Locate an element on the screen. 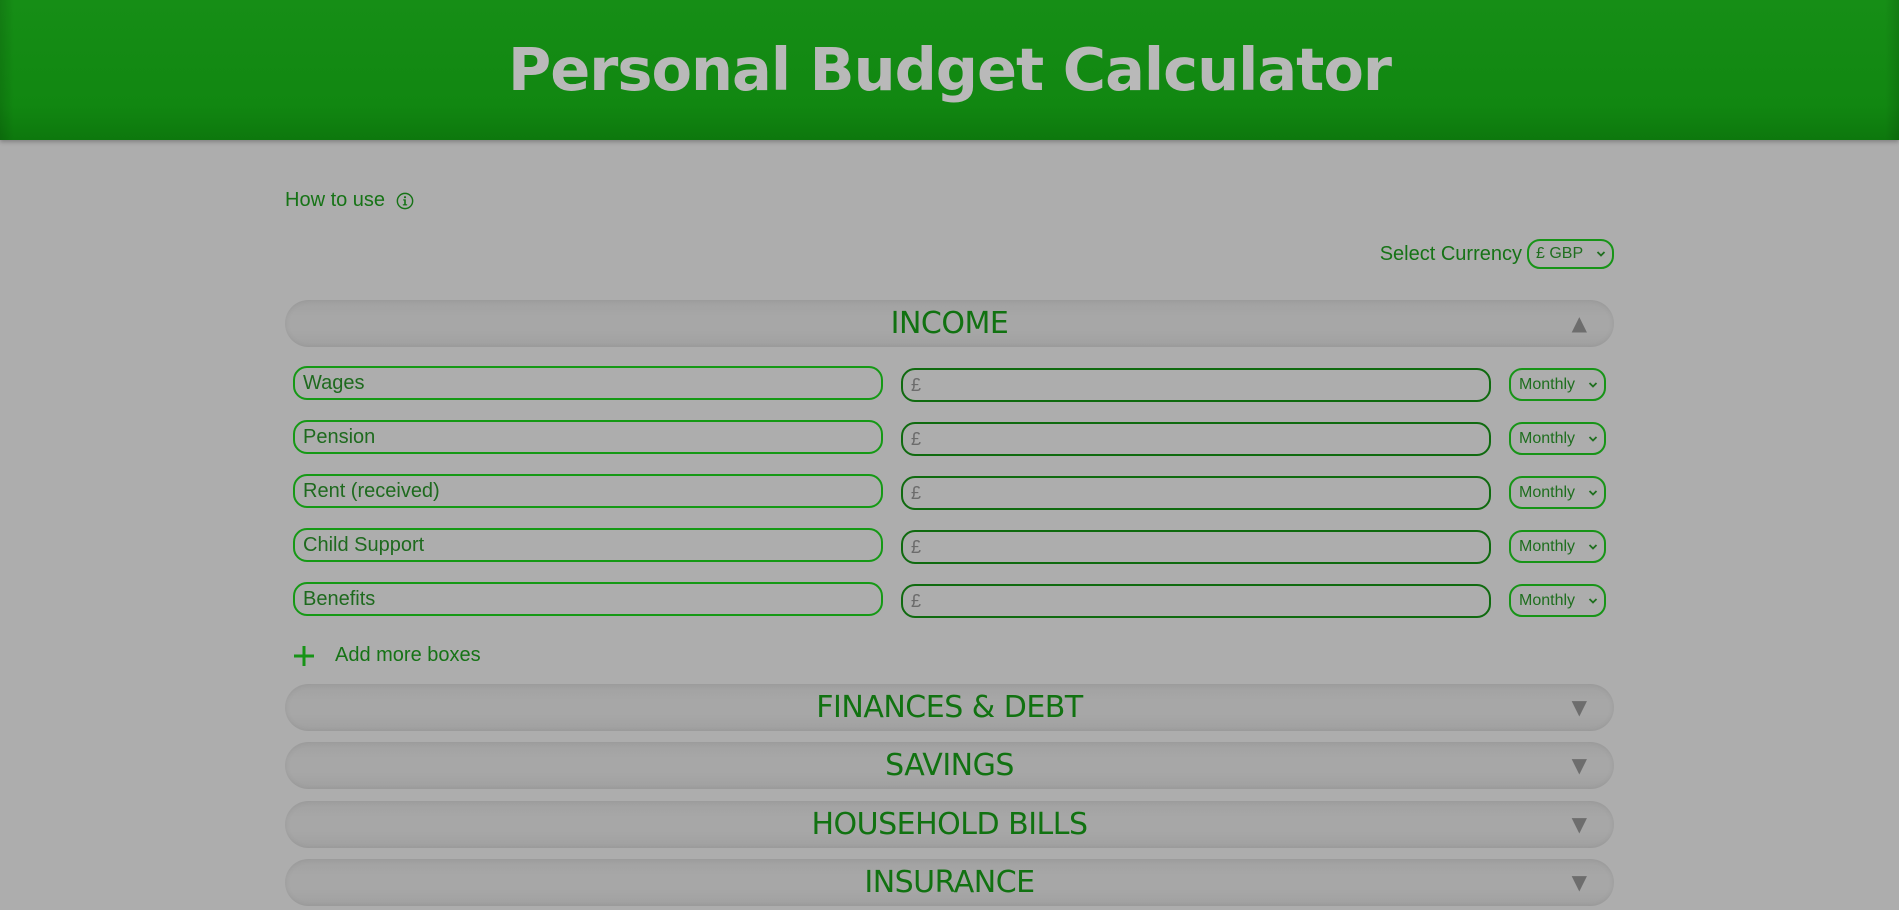  income-label-field: Benefits is located at coordinates (588, 599).